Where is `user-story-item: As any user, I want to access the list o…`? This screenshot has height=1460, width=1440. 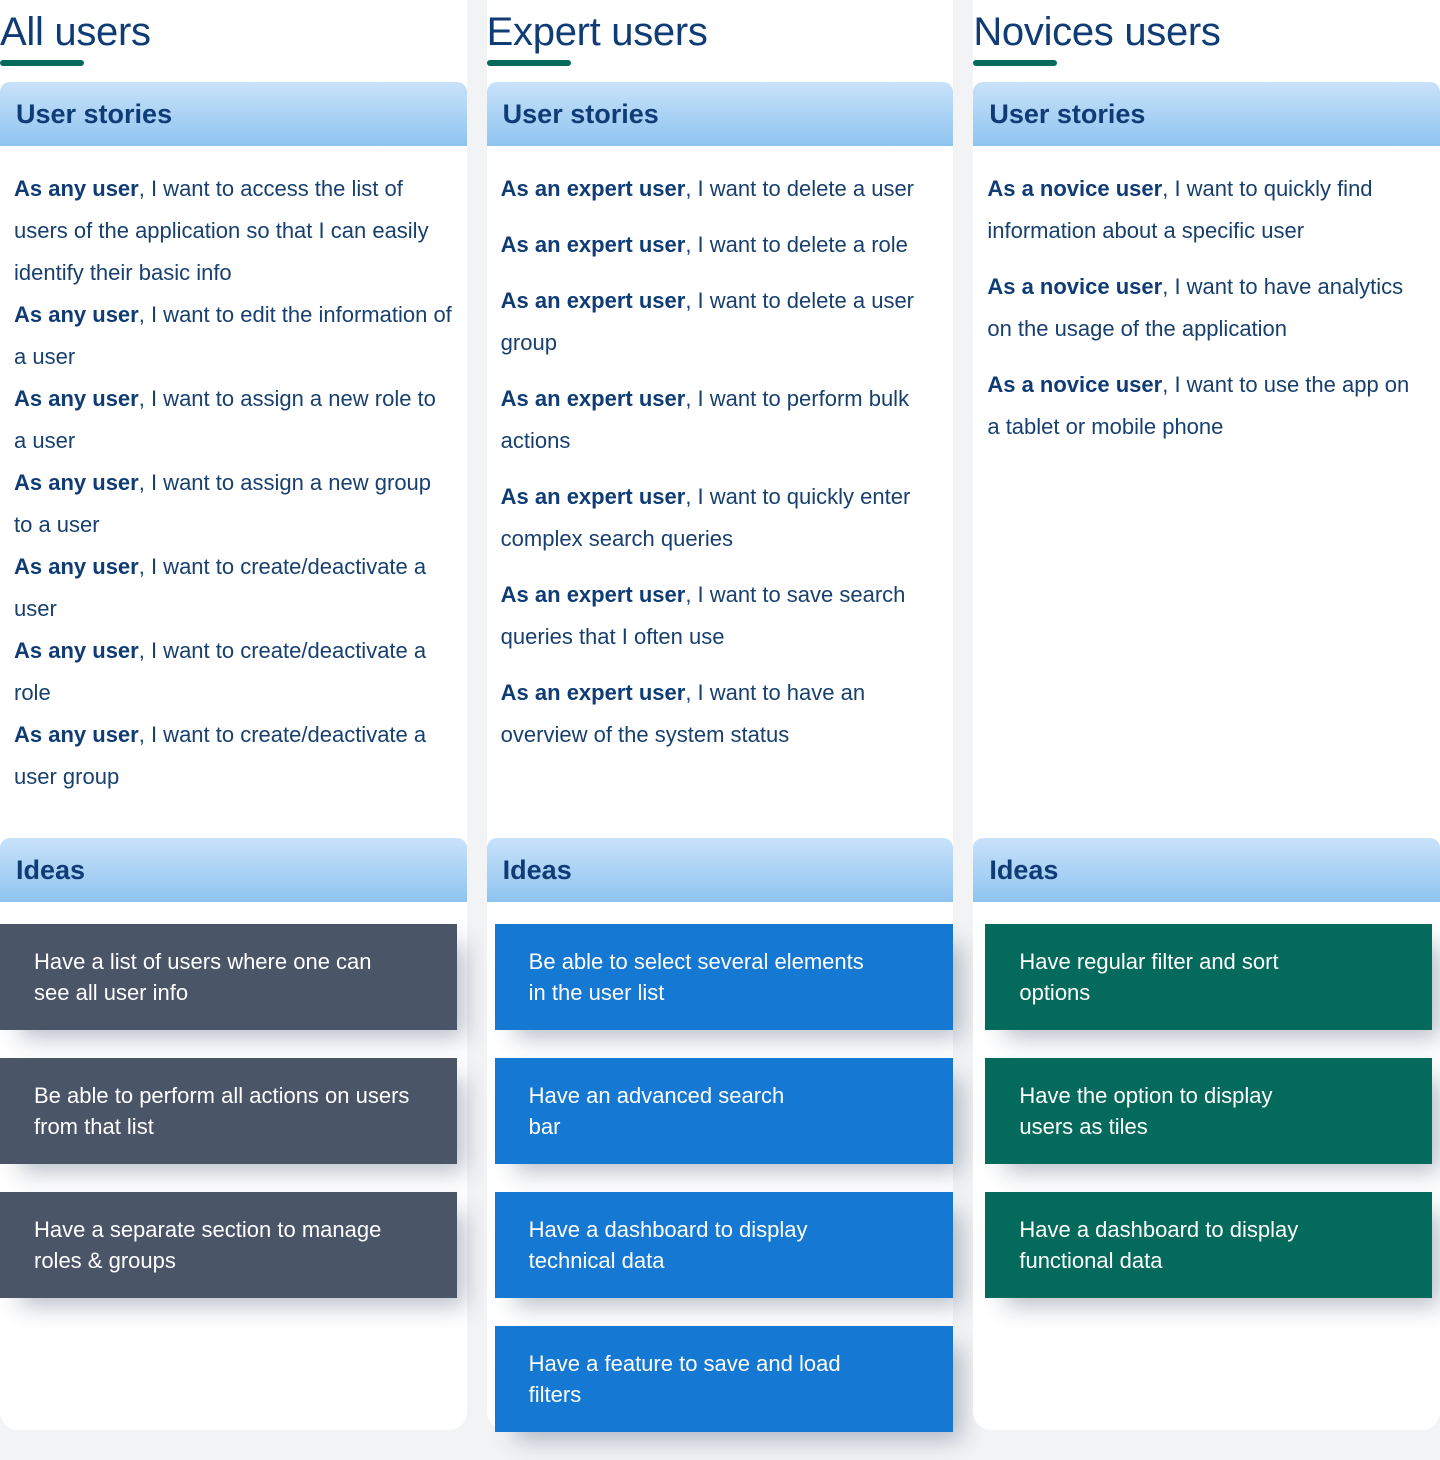
user-story-item: As any user, I want to access the list o… is located at coordinates (233, 231).